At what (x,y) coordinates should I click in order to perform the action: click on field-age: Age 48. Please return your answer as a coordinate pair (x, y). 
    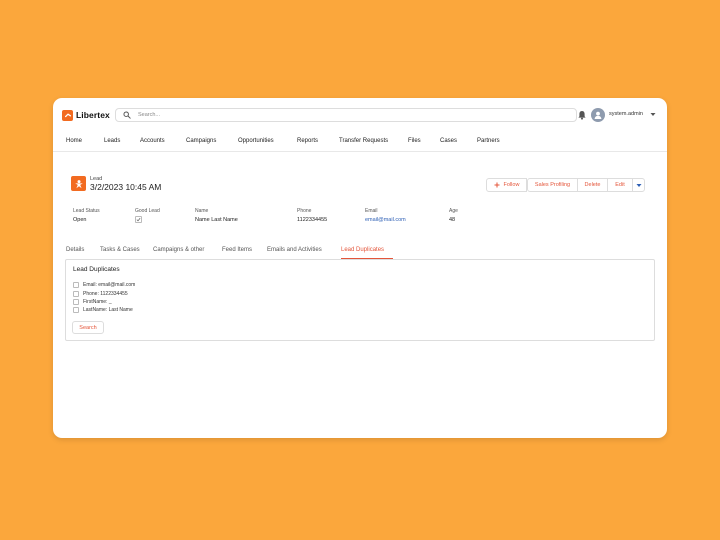
    Looking at the image, I should click on (453, 215).